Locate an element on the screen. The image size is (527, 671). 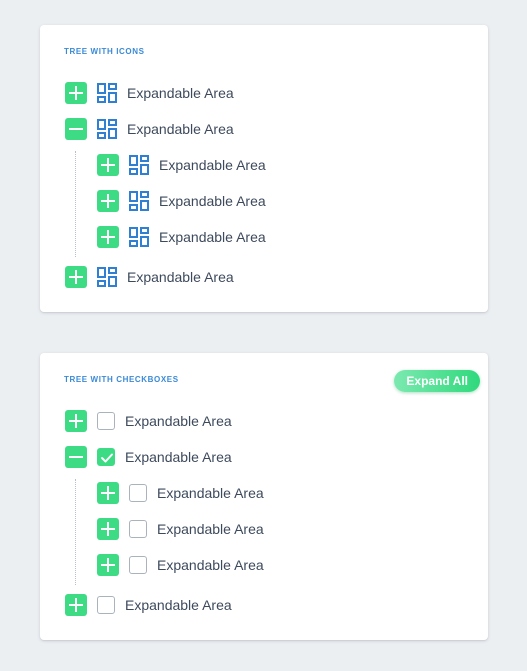
item-checkbox-checked is located at coordinates (106, 457).